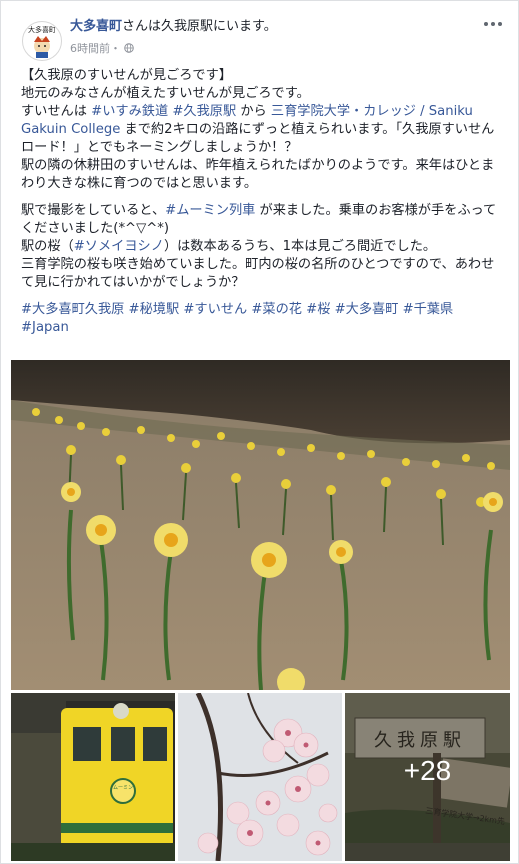 The height and width of the screenshot is (864, 519). I want to click on post-meta: 6時間前・, so click(102, 48).